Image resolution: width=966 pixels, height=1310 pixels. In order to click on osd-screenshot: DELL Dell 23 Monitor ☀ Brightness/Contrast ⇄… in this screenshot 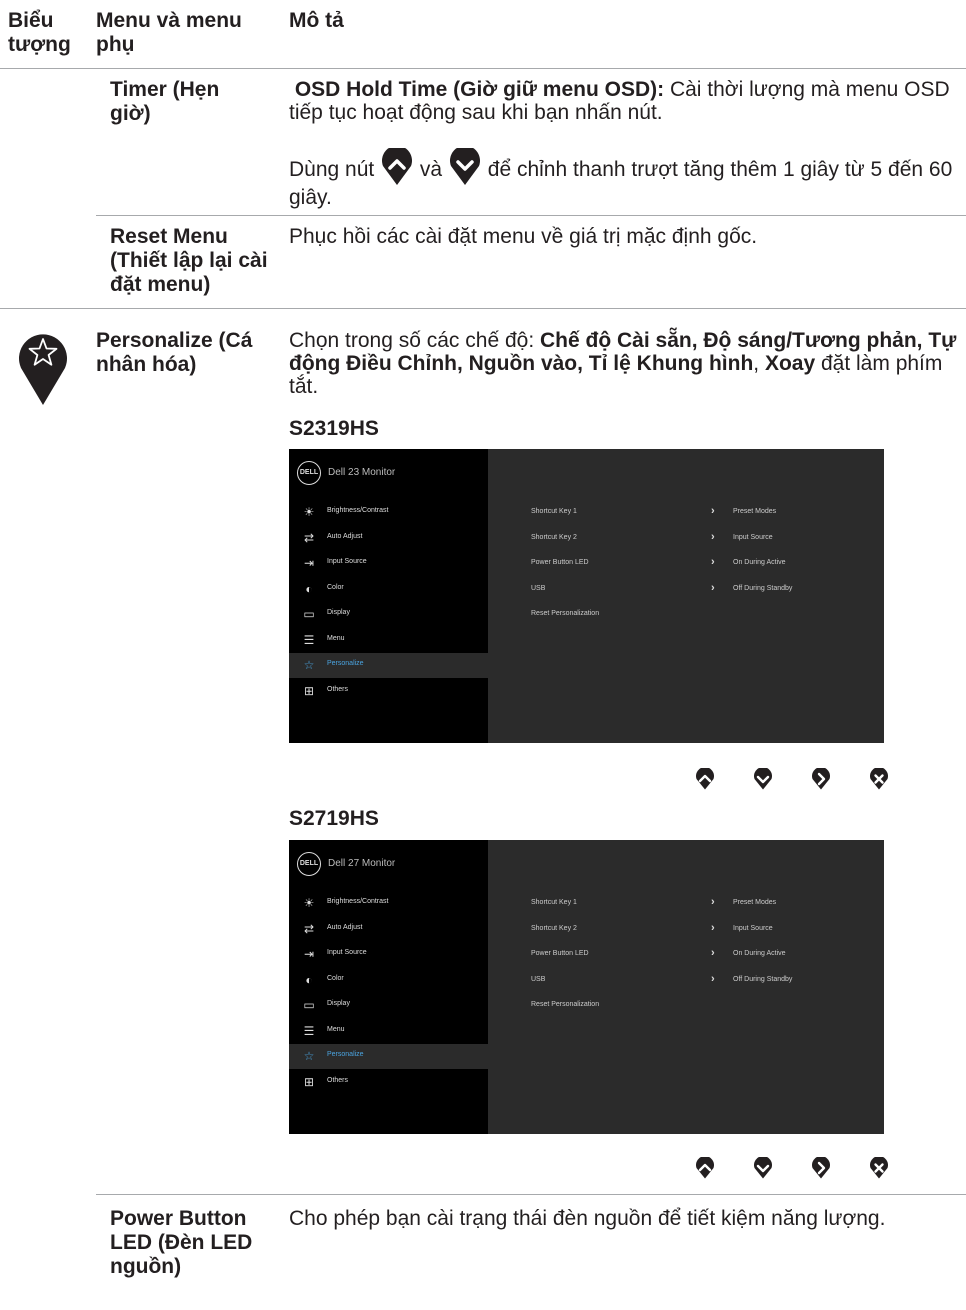, I will do `click(586, 596)`.